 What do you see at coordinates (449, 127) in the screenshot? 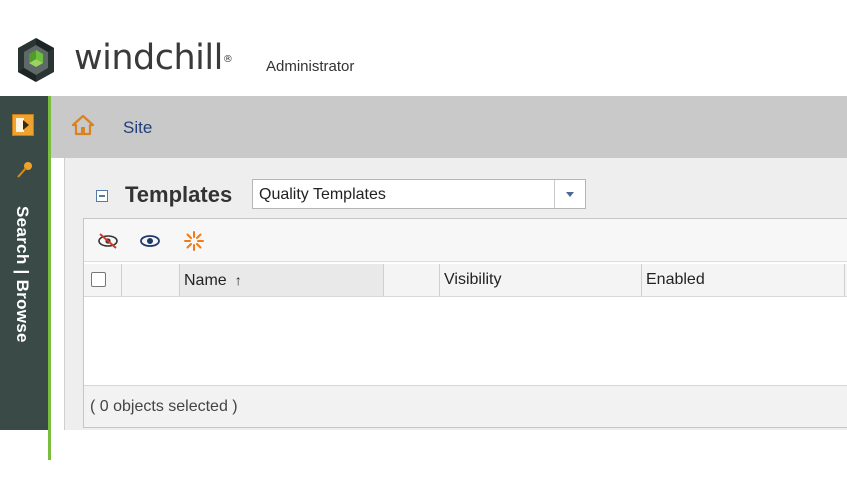
I see `breadcrumb: Site` at bounding box center [449, 127].